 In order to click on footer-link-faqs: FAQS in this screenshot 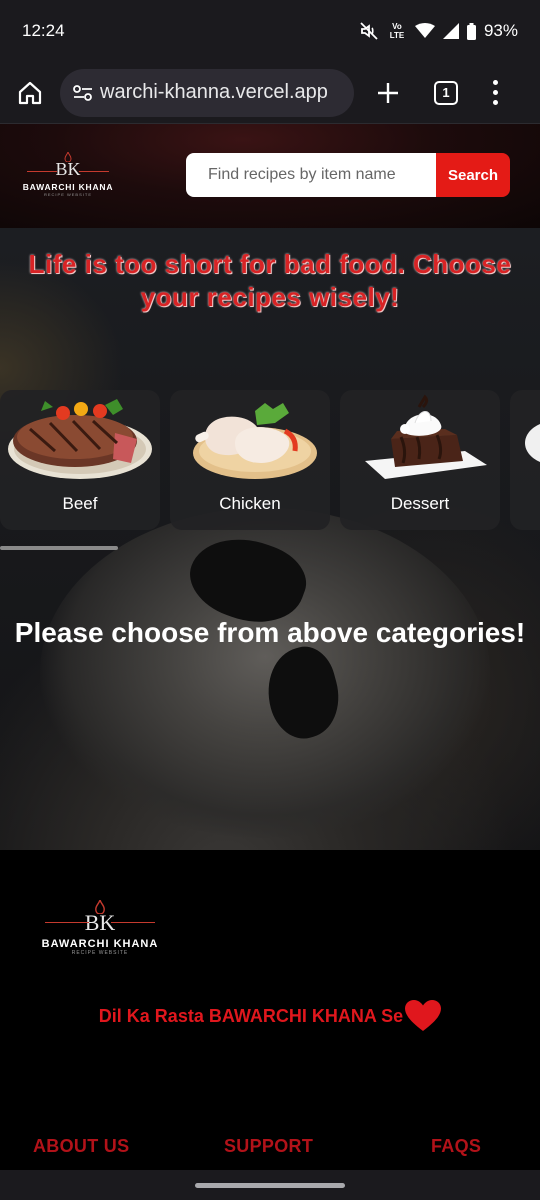, I will do `click(456, 1146)`.